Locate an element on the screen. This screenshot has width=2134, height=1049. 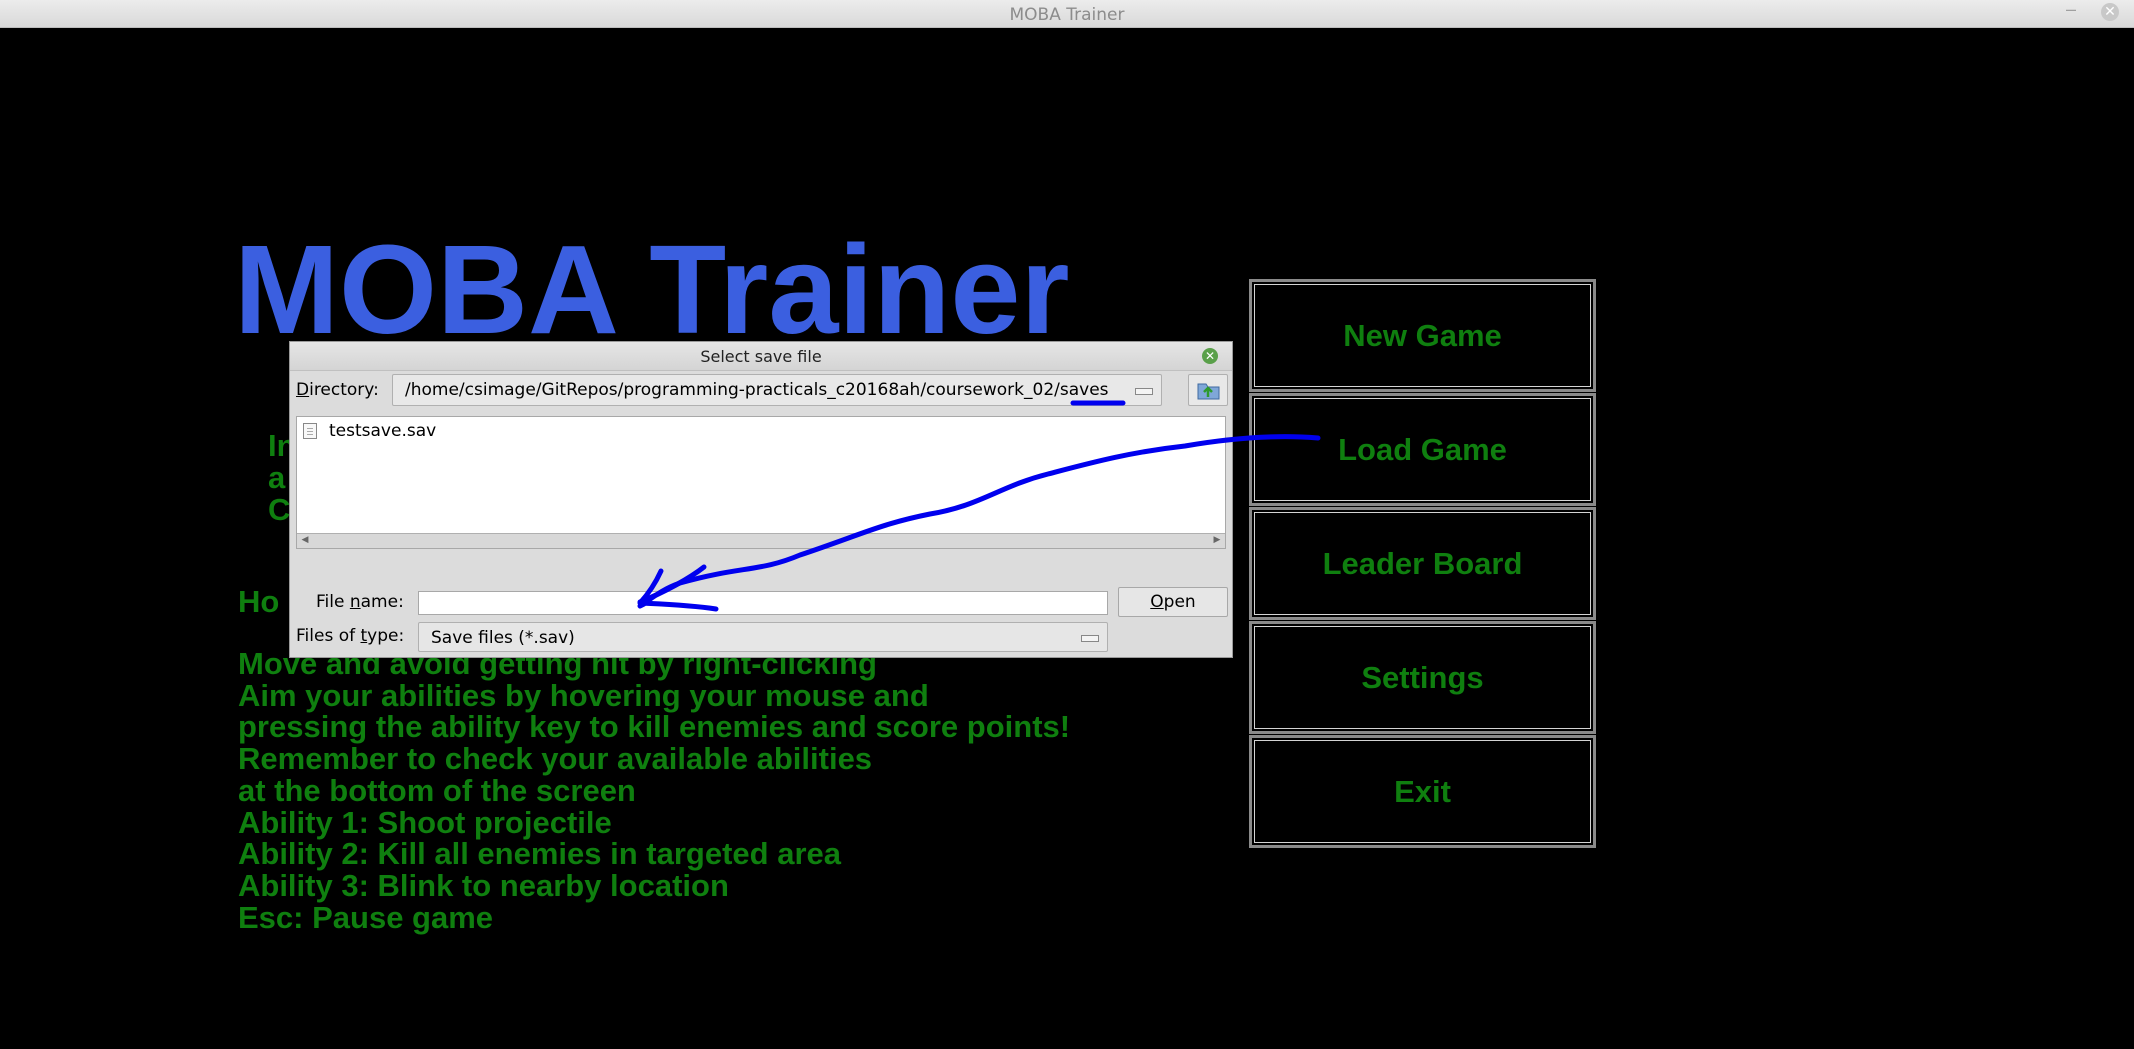
directory-label: Directory: is located at coordinates (337, 390).